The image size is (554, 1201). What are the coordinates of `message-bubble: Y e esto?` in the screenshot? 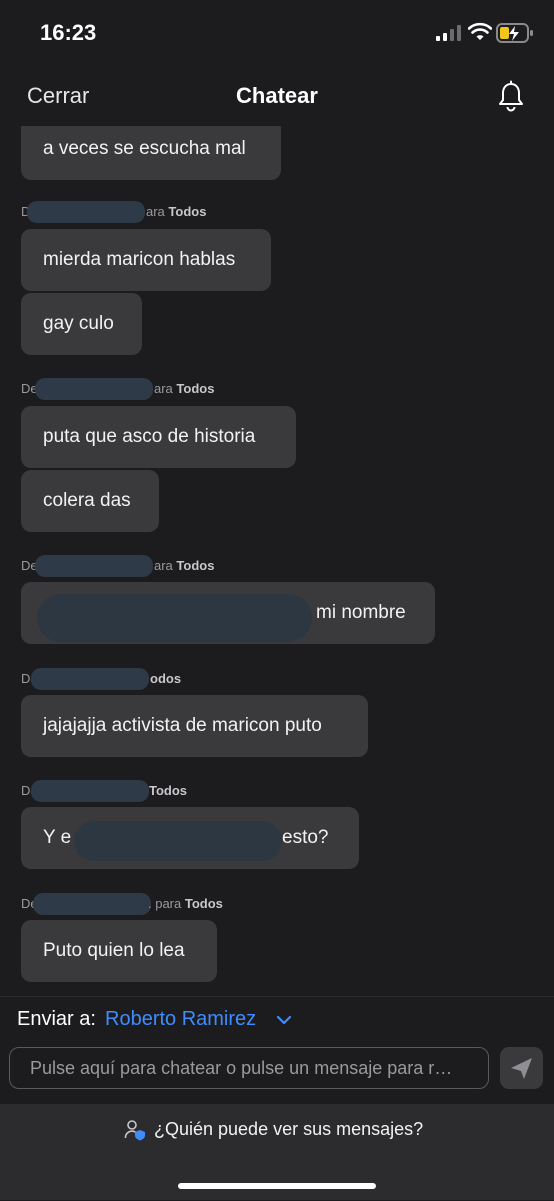 It's located at (190, 838).